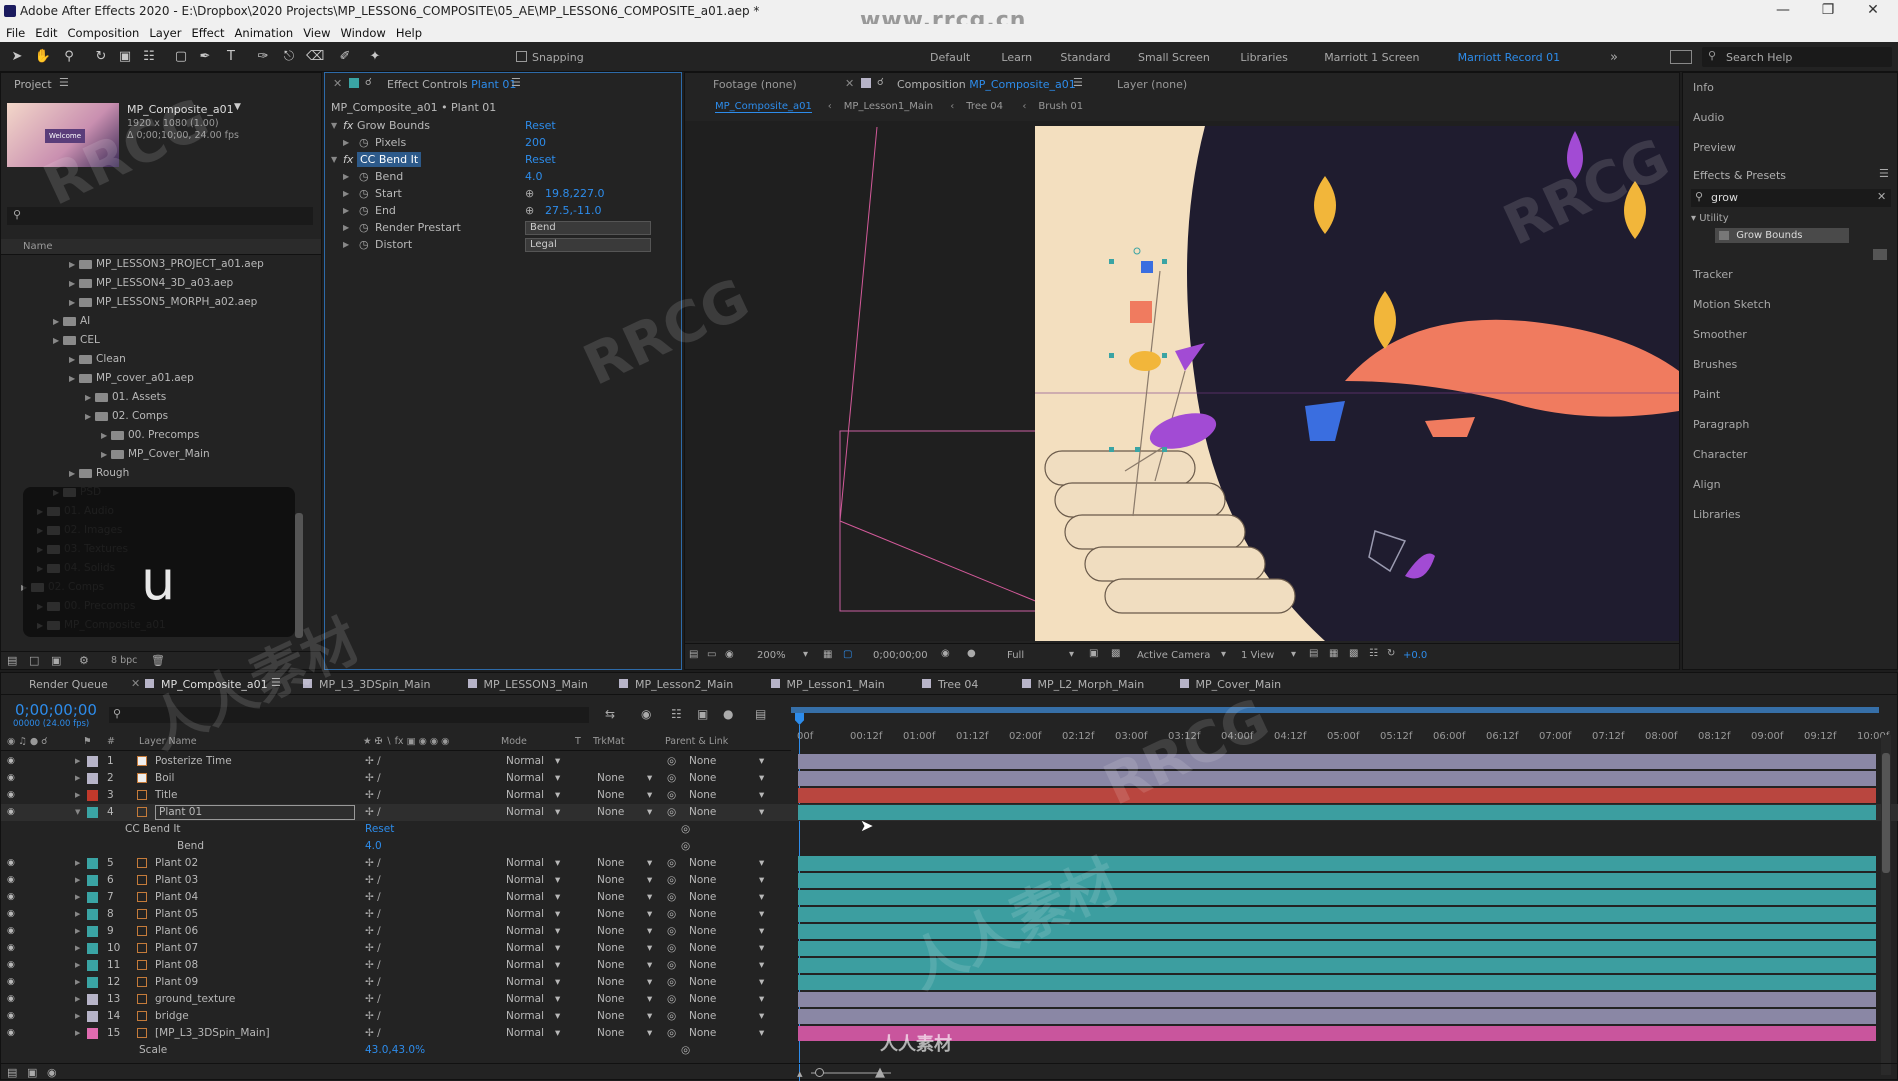 Image resolution: width=1898 pixels, height=1081 pixels. What do you see at coordinates (1115, 653) in the screenshot?
I see `transparency-toggle-icon: ▩` at bounding box center [1115, 653].